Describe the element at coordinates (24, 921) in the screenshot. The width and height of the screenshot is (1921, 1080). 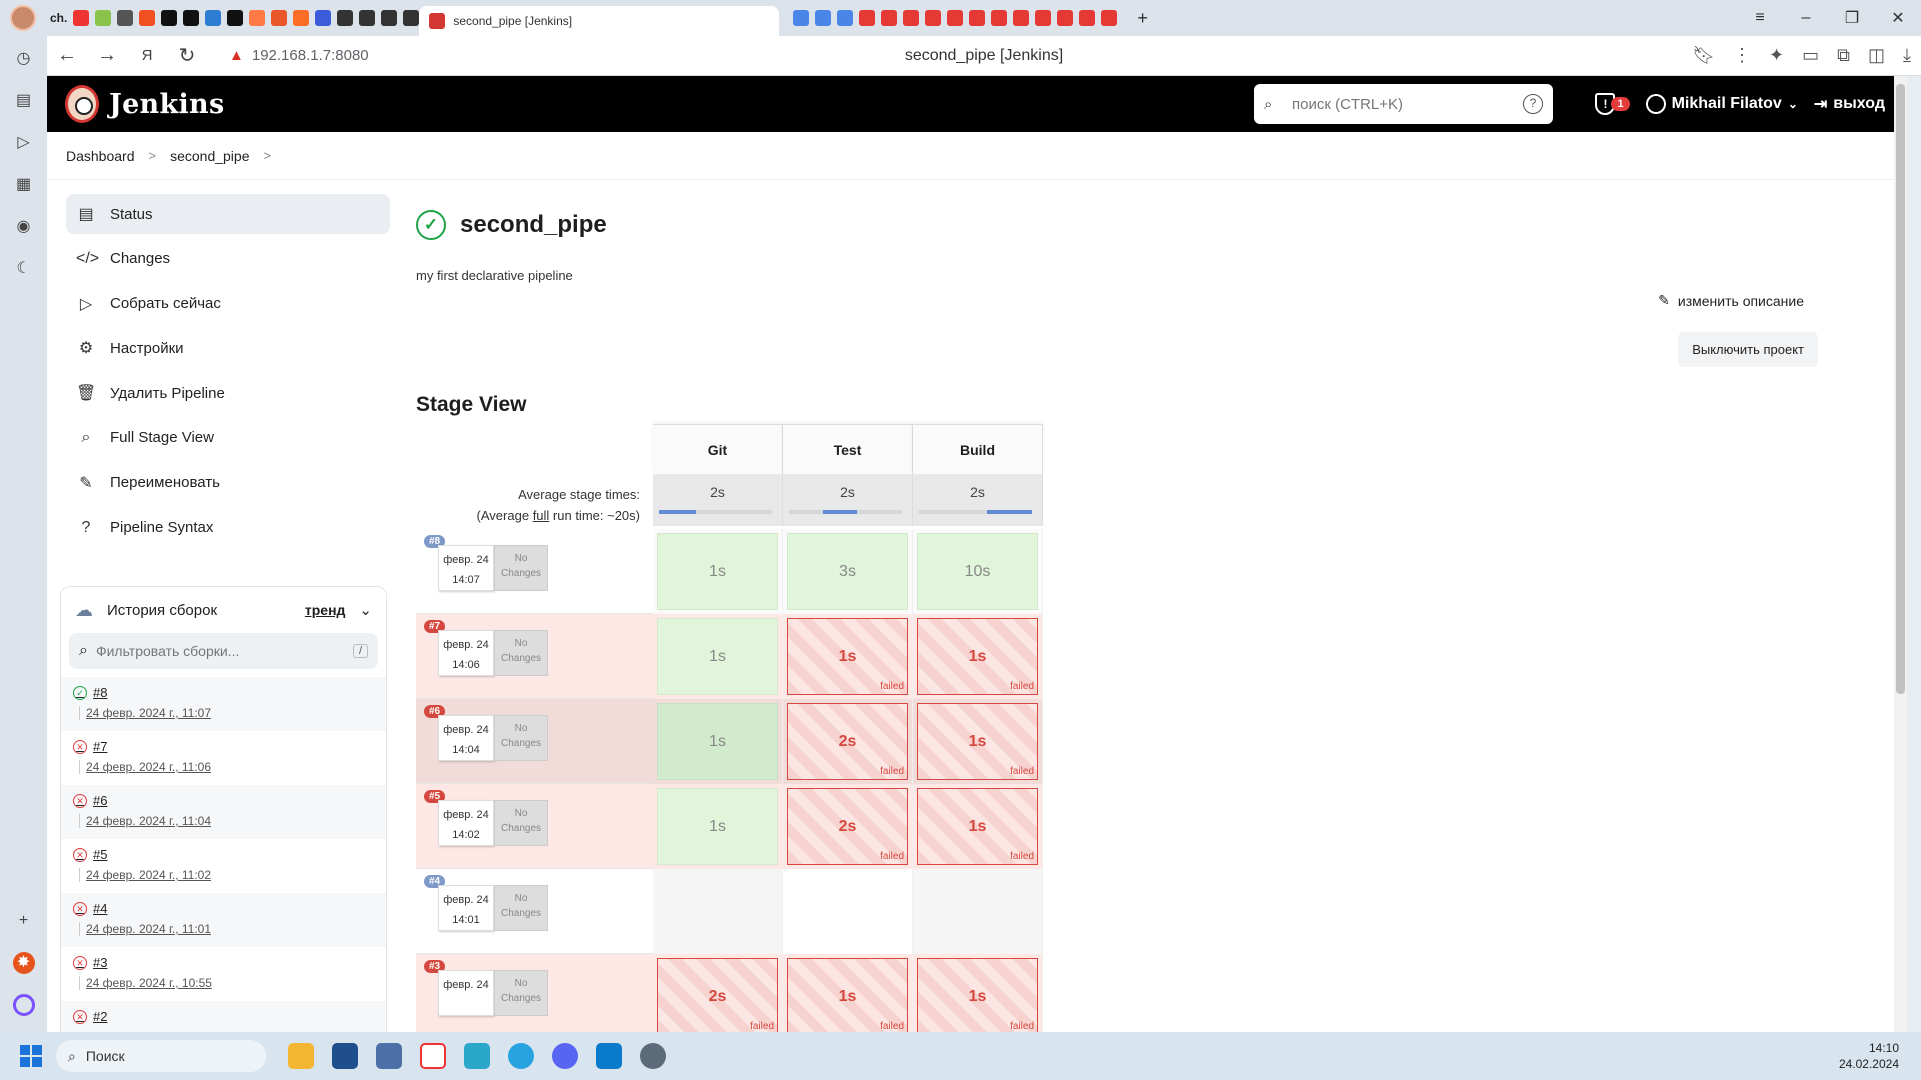
I see `add-panel-icon: +` at that location.